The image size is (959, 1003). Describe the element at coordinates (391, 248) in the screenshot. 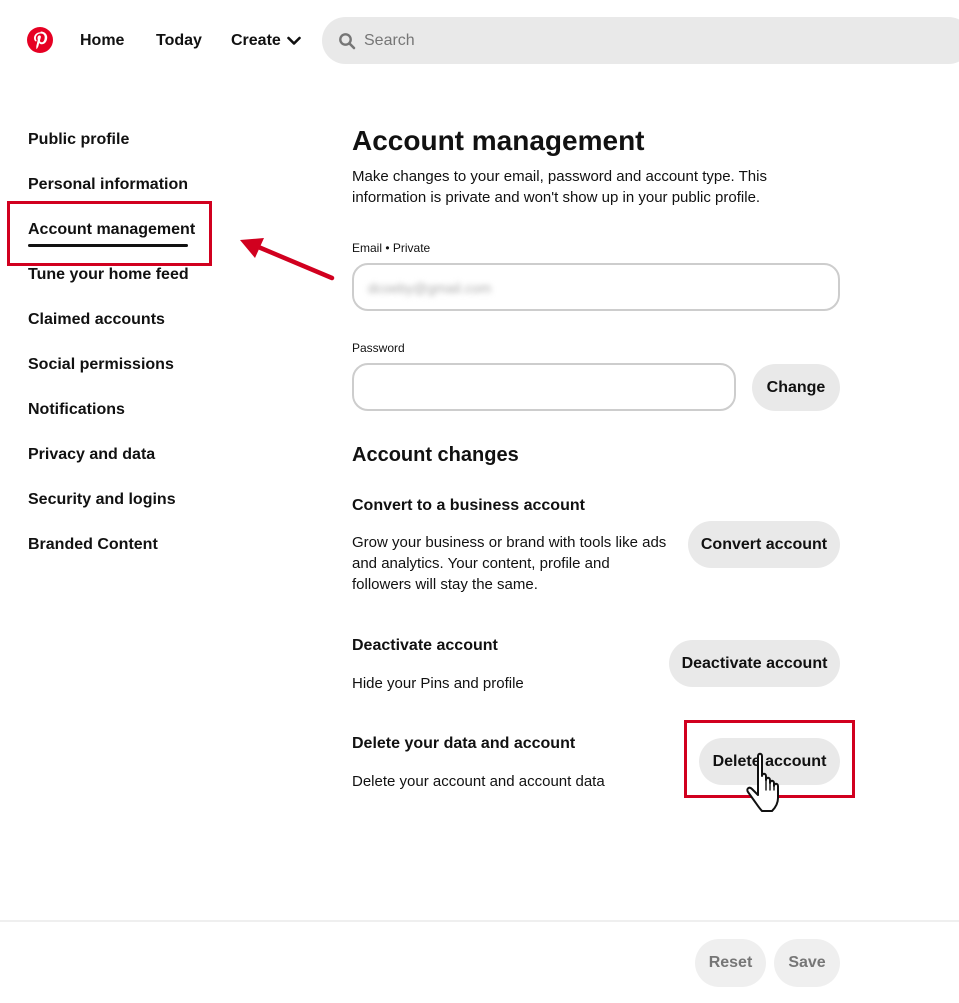

I see `email-label: Email • Private` at that location.